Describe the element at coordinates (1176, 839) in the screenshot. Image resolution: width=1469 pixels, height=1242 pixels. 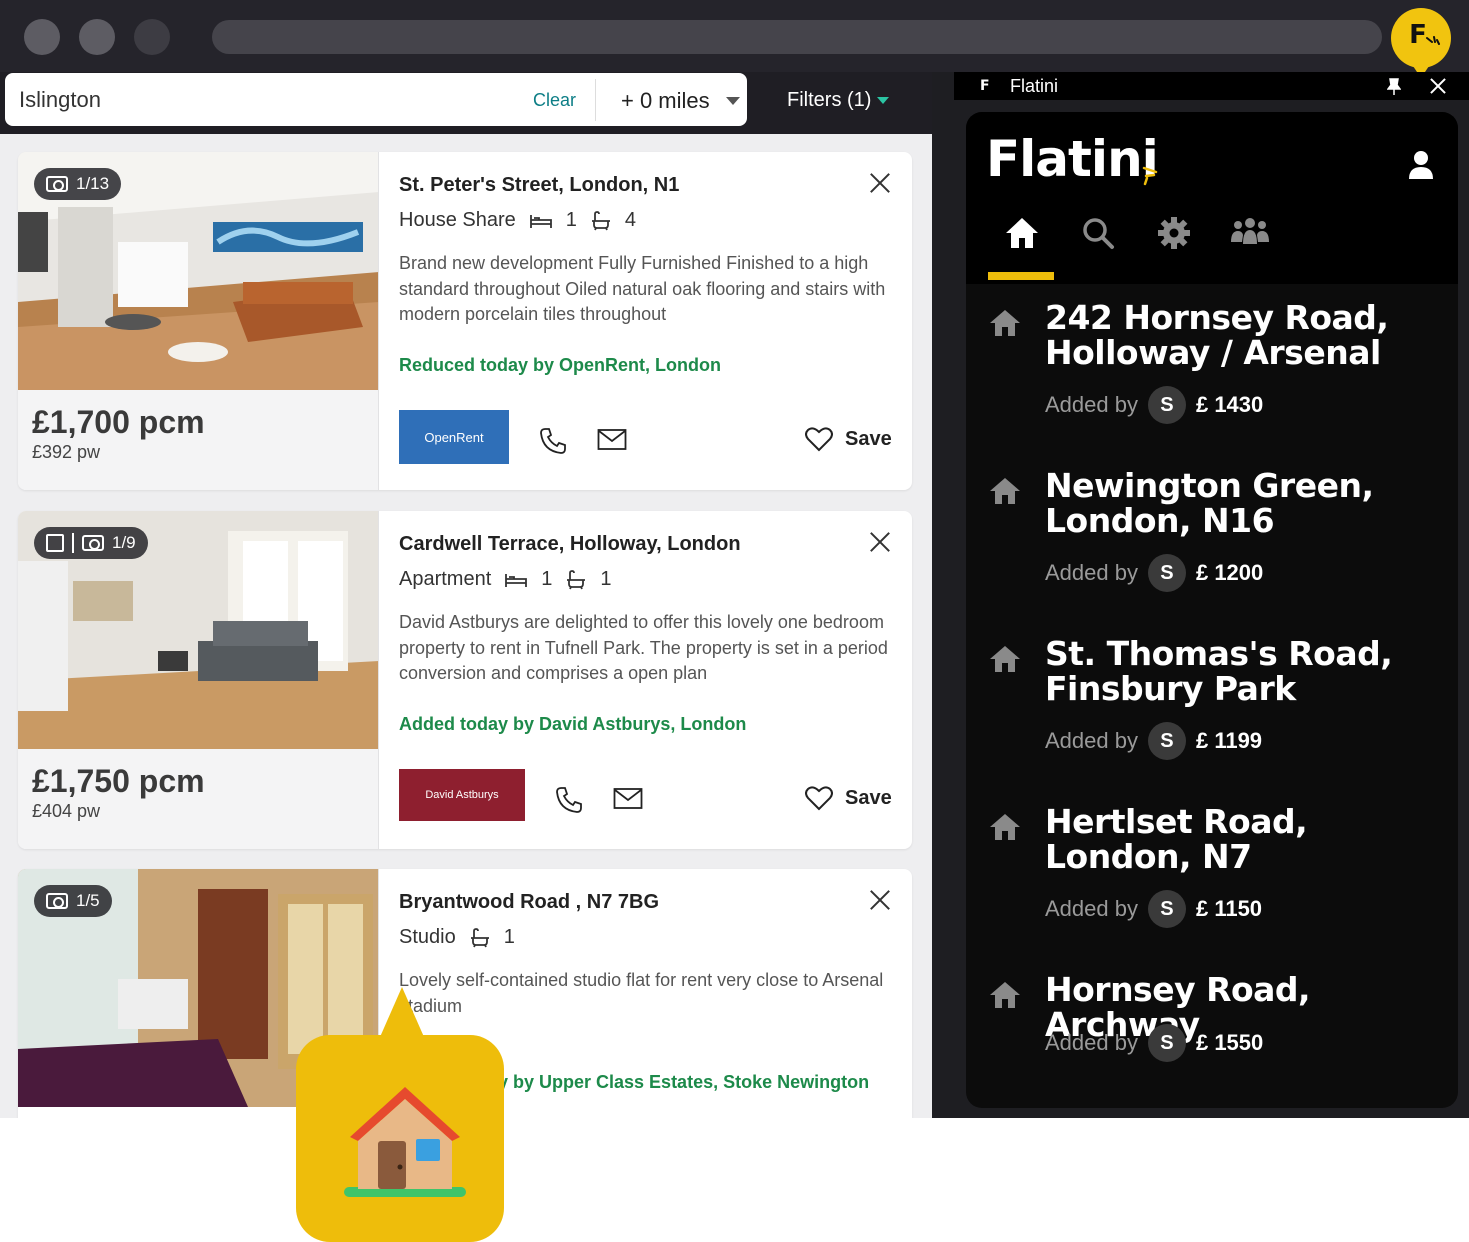
I see `saved-listing-title: Hertlset Road, London, N7` at that location.